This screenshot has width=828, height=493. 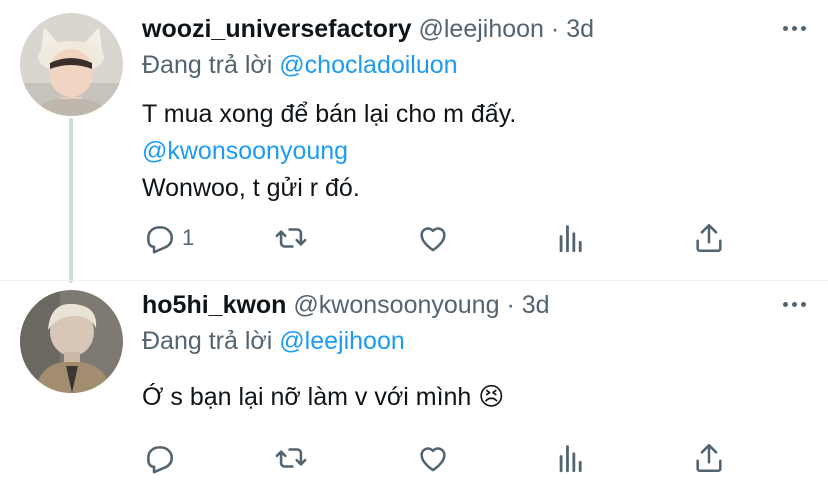 I want to click on action-bar, so click(x=437, y=458).